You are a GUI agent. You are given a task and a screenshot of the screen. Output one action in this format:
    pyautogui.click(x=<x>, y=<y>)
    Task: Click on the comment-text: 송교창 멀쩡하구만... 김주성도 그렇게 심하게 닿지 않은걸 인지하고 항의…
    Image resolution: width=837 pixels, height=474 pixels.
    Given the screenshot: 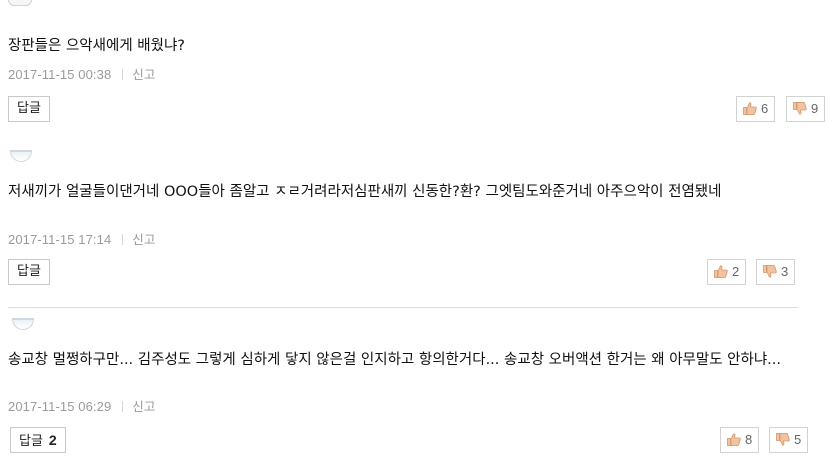 What is the action you would take?
    pyautogui.click(x=395, y=360)
    